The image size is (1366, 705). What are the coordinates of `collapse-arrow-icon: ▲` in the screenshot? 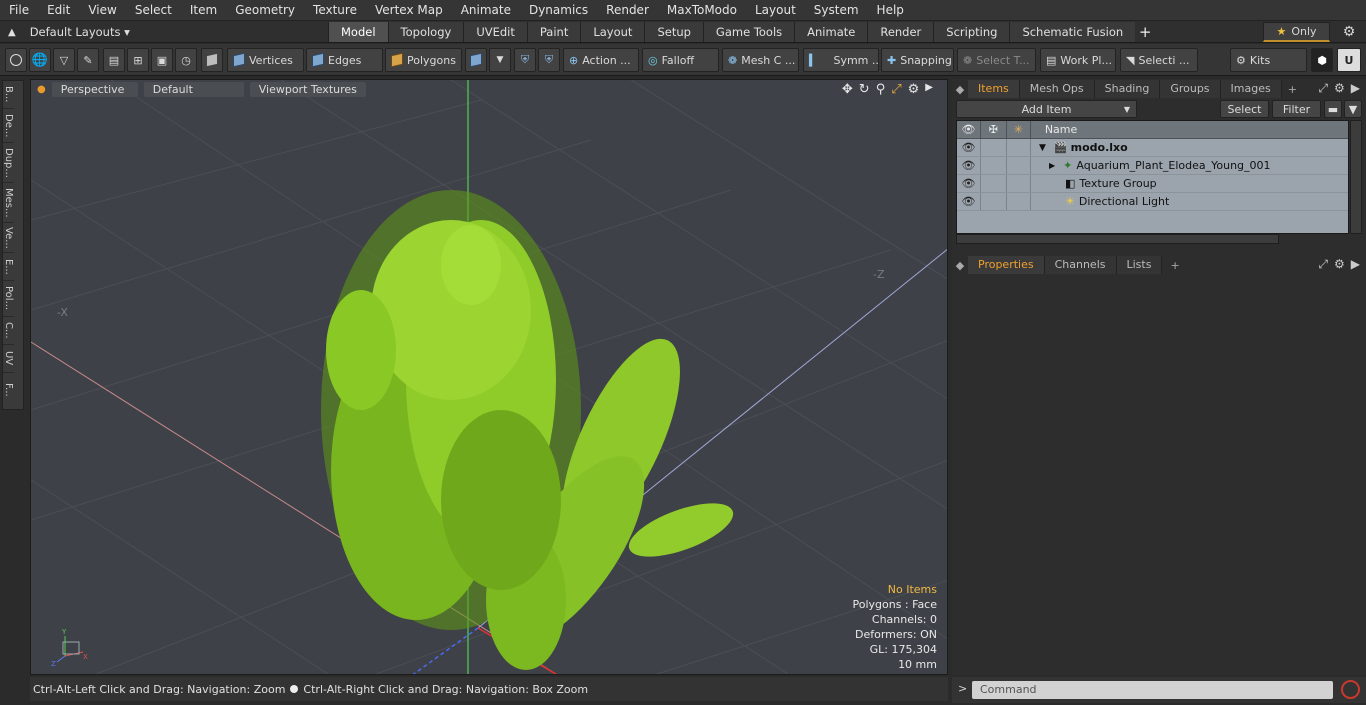 It's located at (12, 32).